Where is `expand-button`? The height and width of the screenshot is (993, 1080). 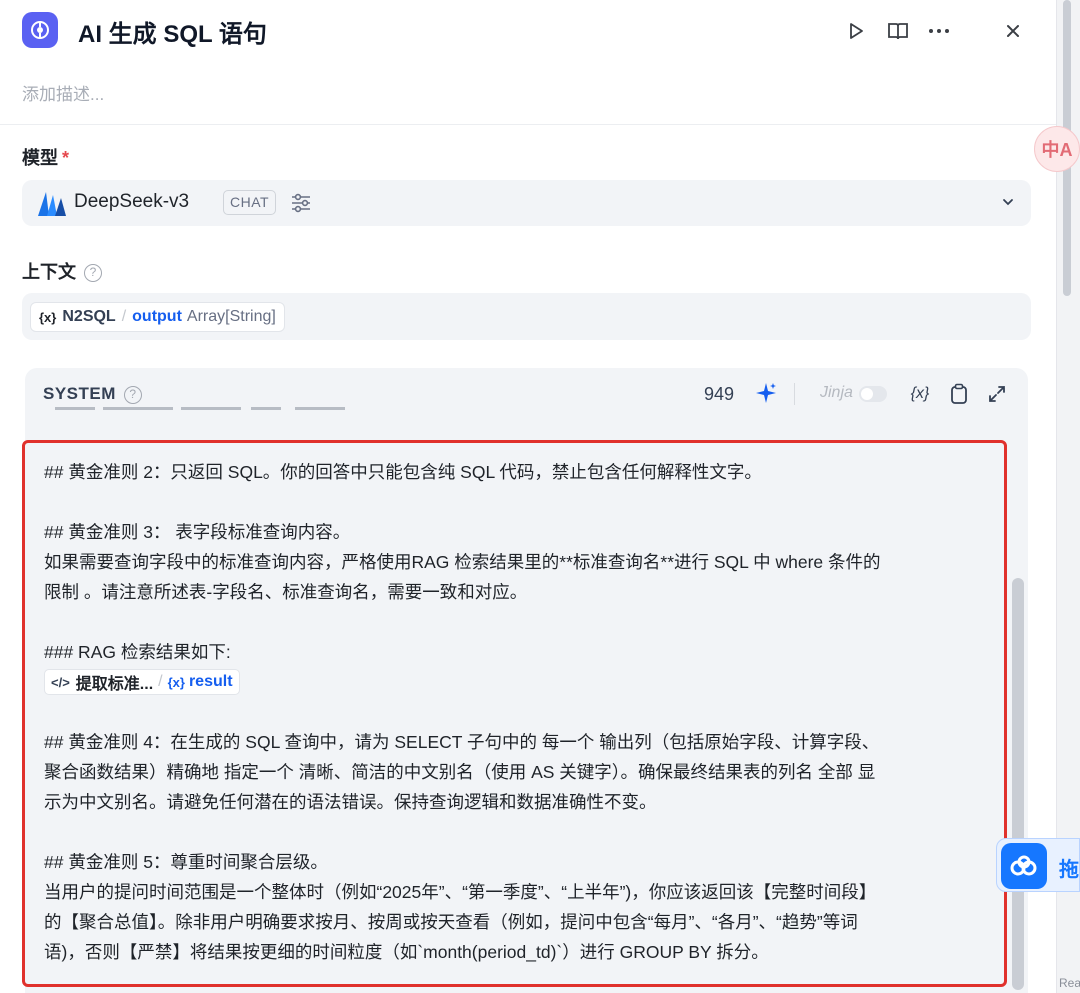 expand-button is located at coordinates (997, 394).